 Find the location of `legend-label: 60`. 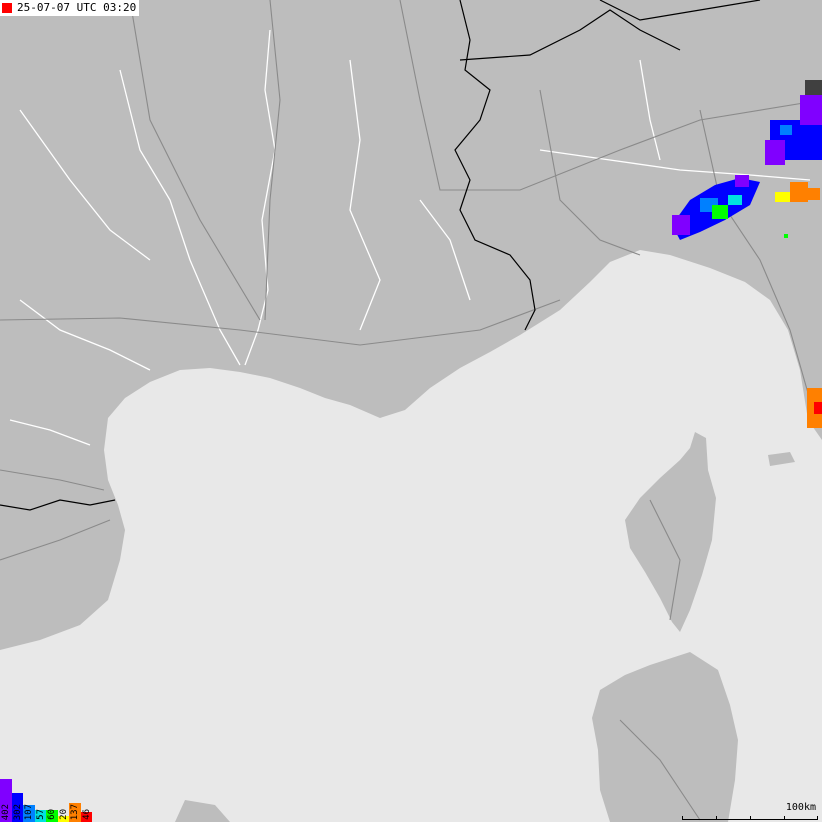

legend-label: 60 is located at coordinates (52, 814).